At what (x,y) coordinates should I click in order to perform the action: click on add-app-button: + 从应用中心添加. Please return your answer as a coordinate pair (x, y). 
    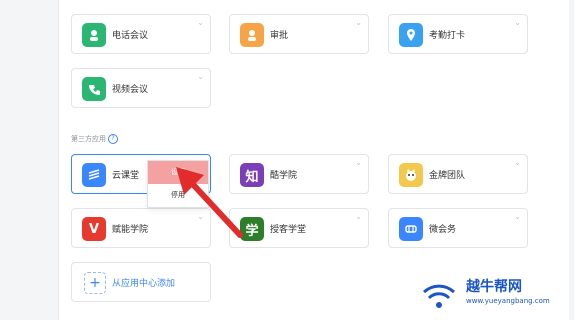
    Looking at the image, I should click on (141, 282).